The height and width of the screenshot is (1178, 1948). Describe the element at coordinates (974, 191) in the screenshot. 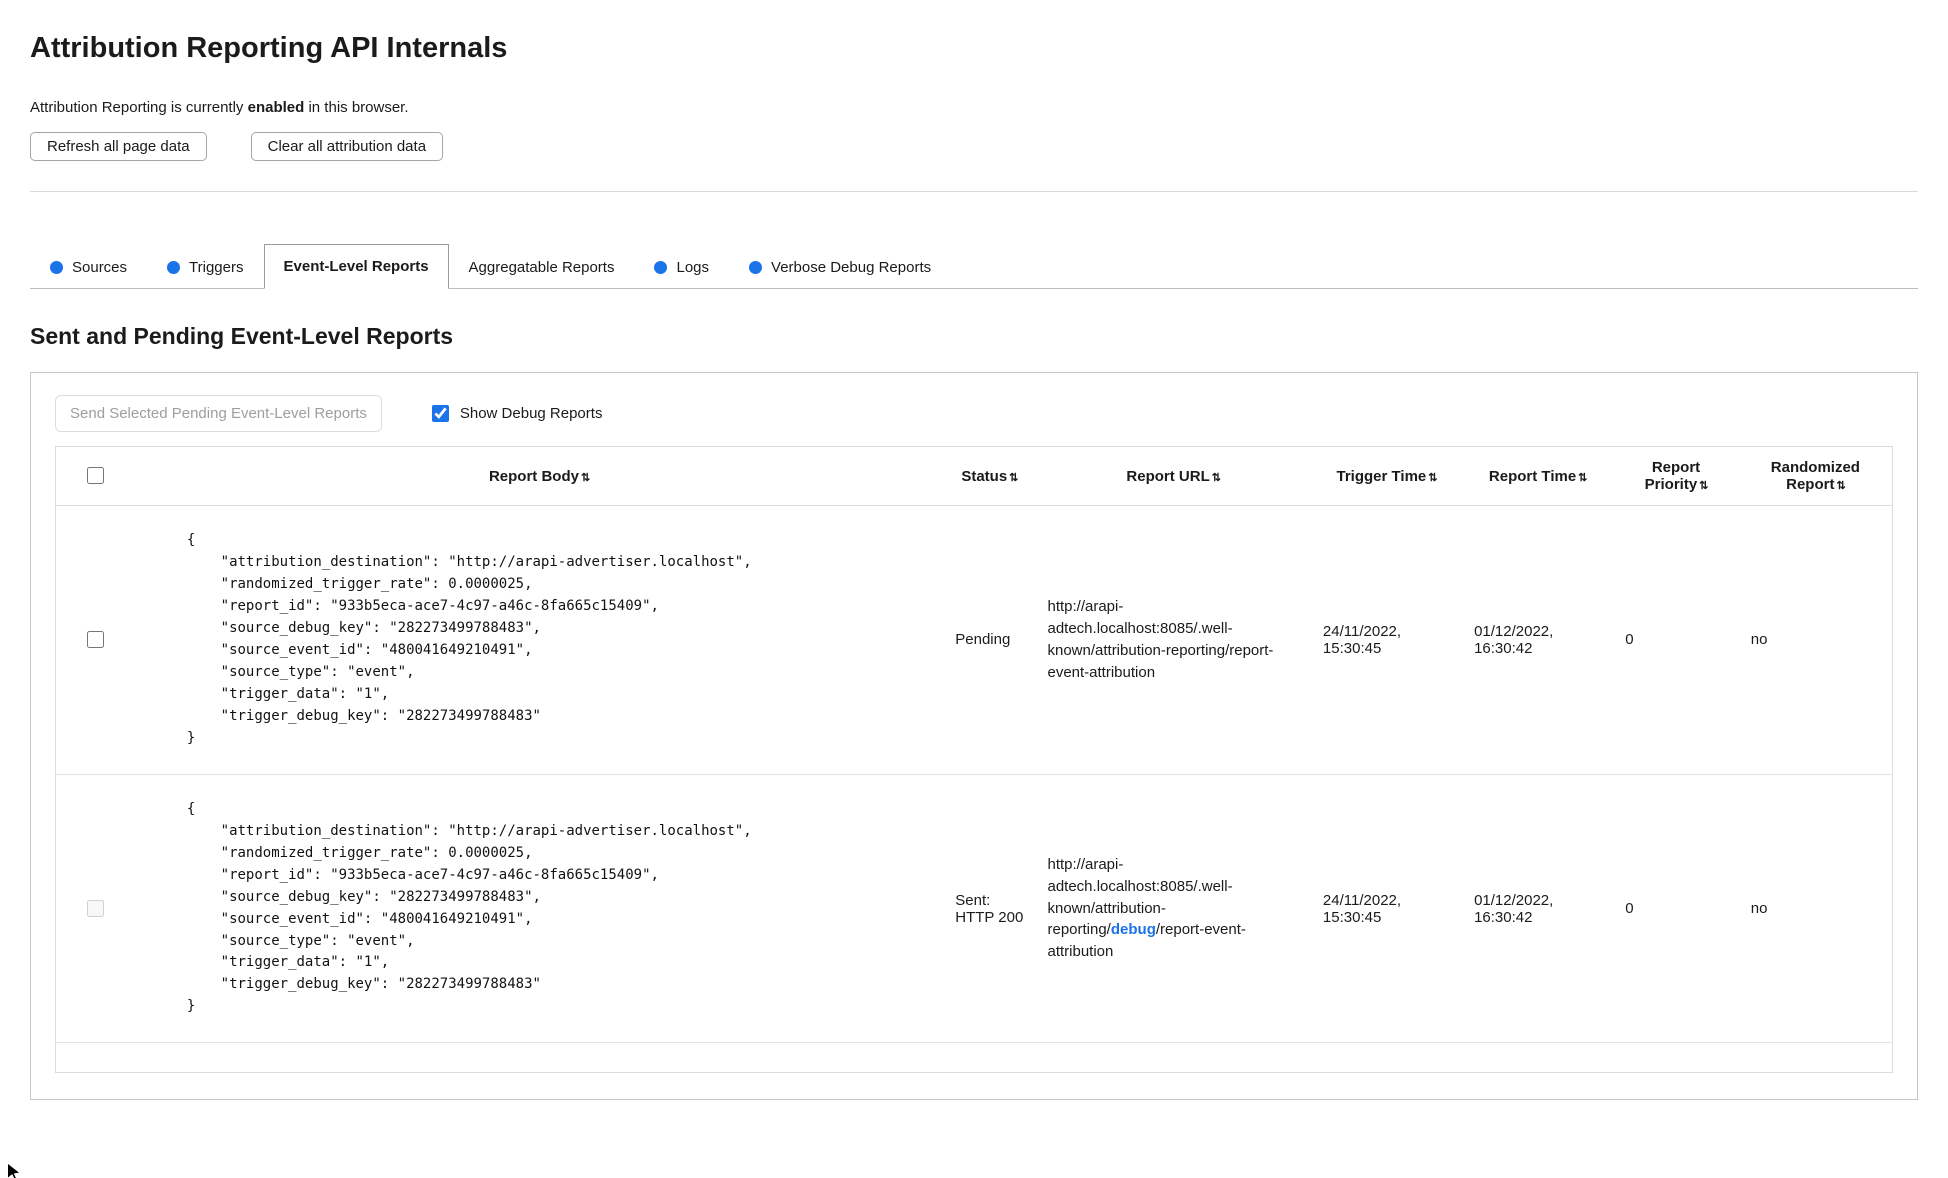

I see `divider` at that location.